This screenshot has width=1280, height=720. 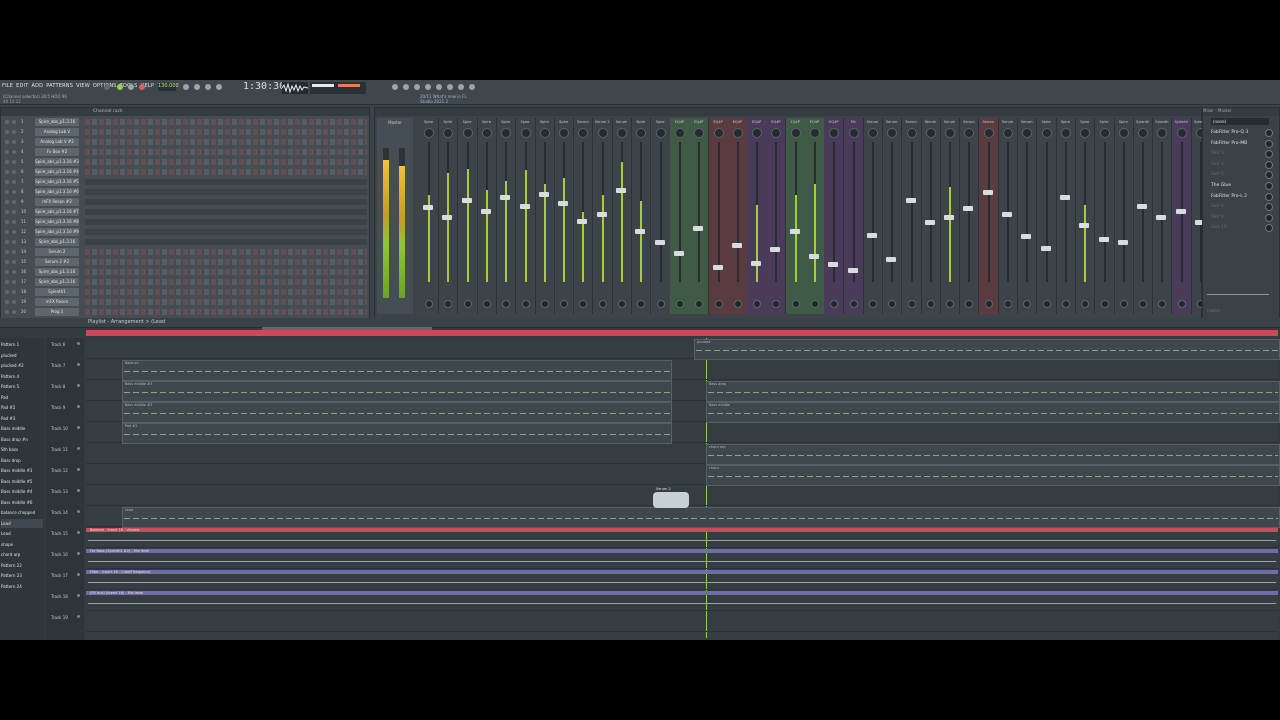 What do you see at coordinates (992, 391) in the screenshot?
I see `pattern-clip: Bass drop` at bounding box center [992, 391].